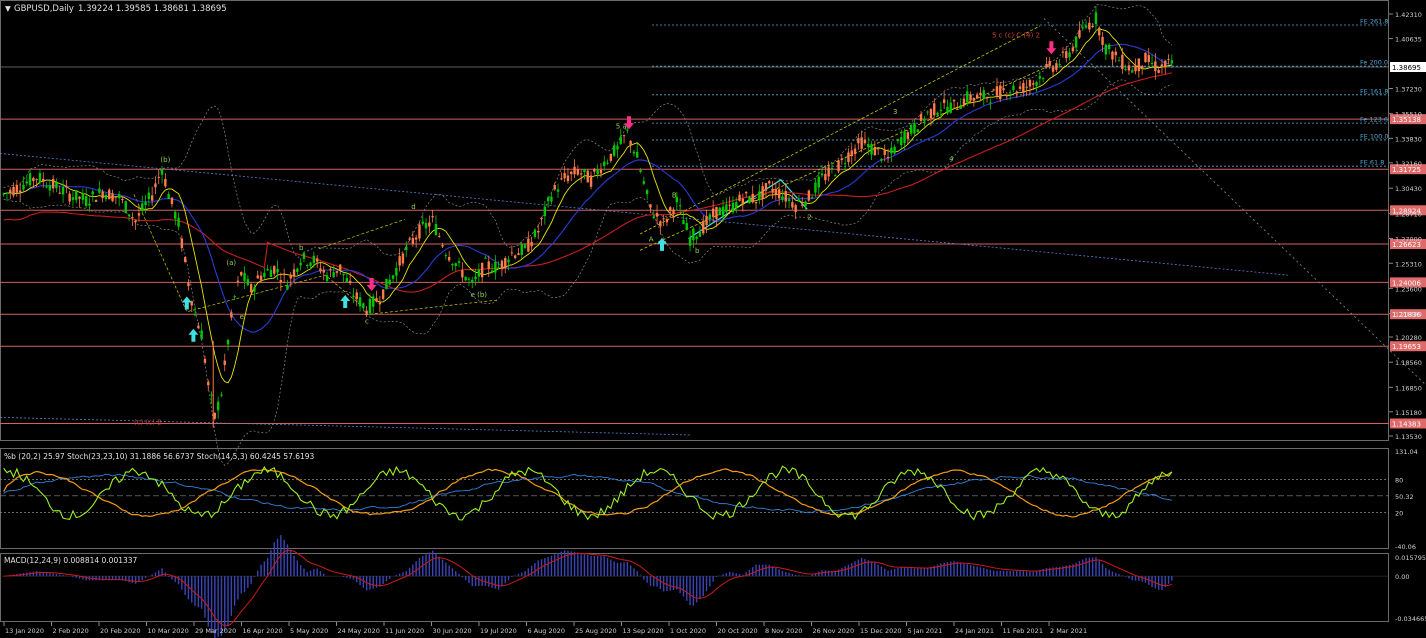  Describe the element at coordinates (1023, 631) in the screenshot. I see `time-tick-label: 11 Feb 2021` at that location.